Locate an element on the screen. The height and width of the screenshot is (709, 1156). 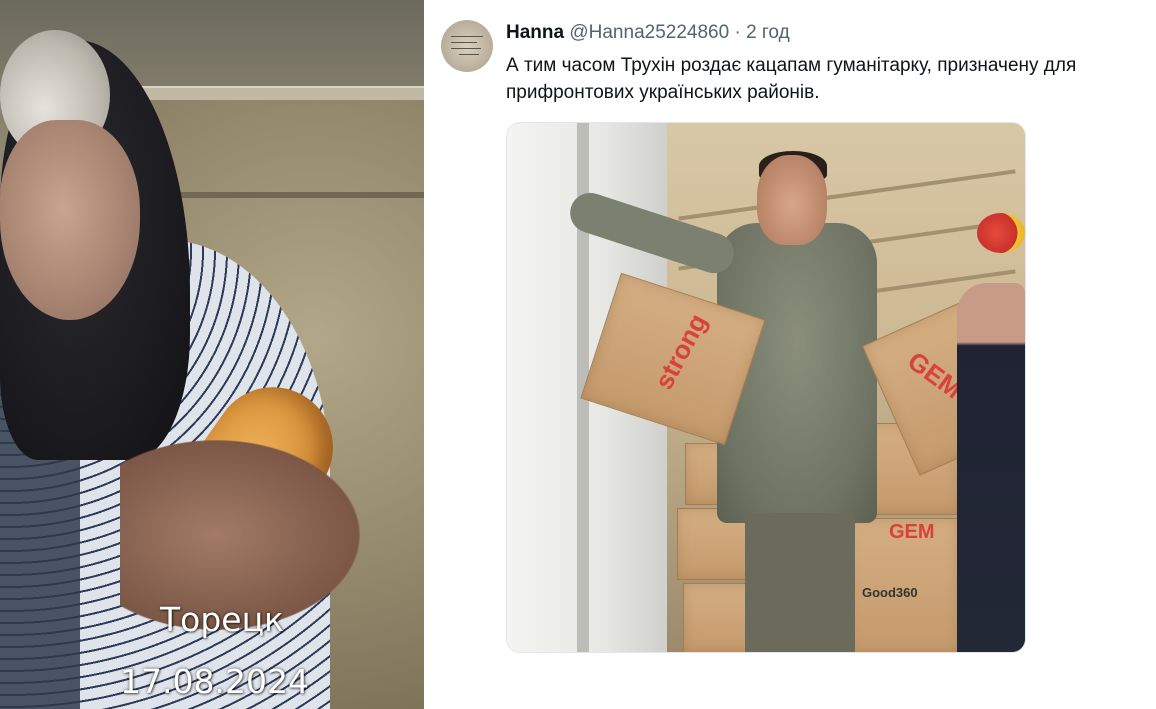
photo-fence-rail-lower is located at coordinates (282, 195).